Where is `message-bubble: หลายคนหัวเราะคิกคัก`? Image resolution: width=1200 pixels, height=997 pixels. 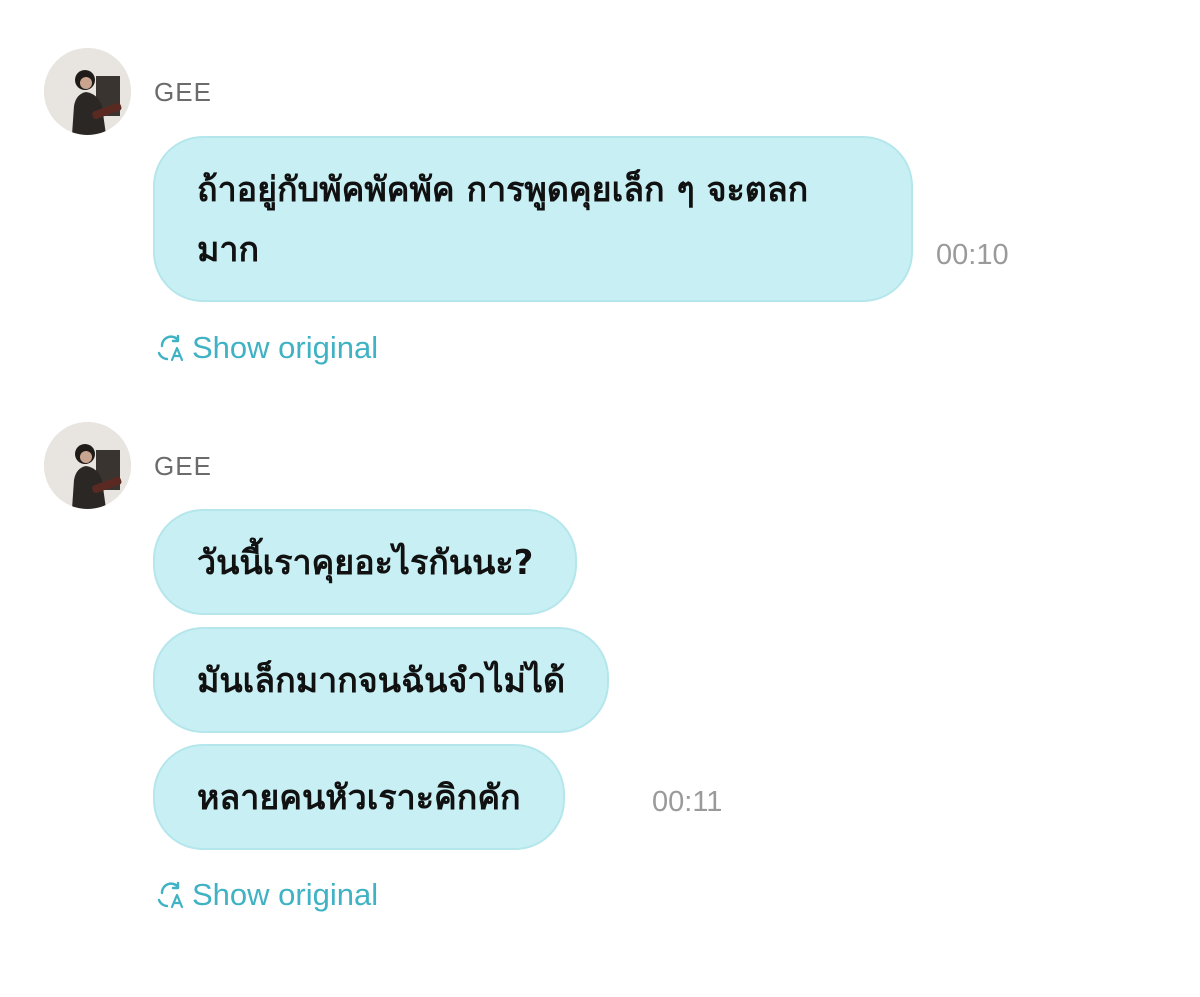 message-bubble: หลายคนหัวเราะคิกคัก is located at coordinates (359, 797).